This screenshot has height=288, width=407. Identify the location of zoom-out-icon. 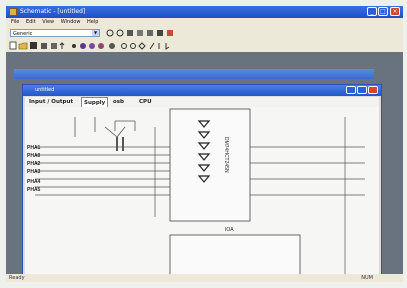
(92, 46).